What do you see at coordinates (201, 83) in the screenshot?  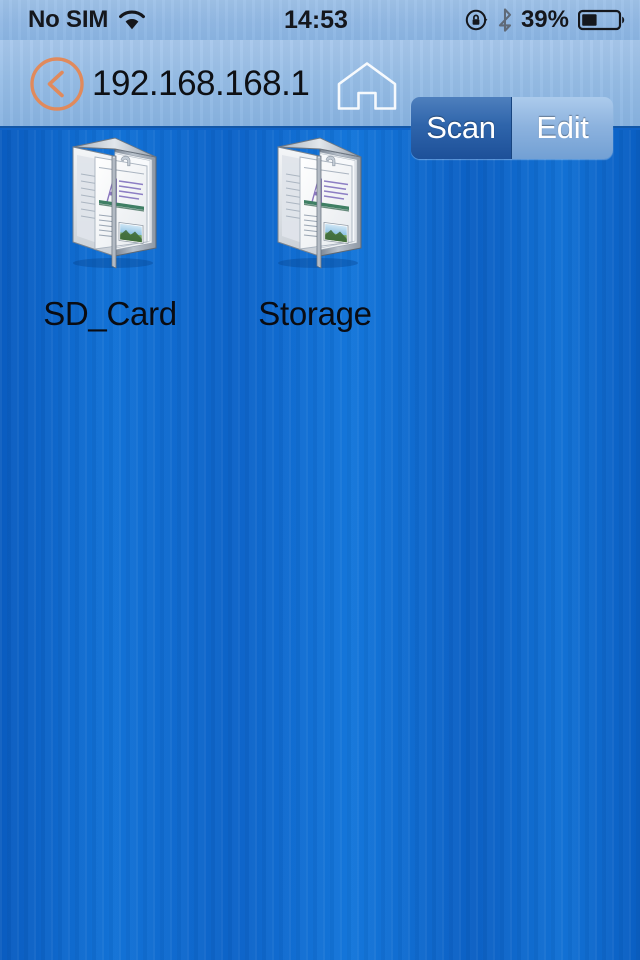 I see `page-title: 192.168.168.1` at bounding box center [201, 83].